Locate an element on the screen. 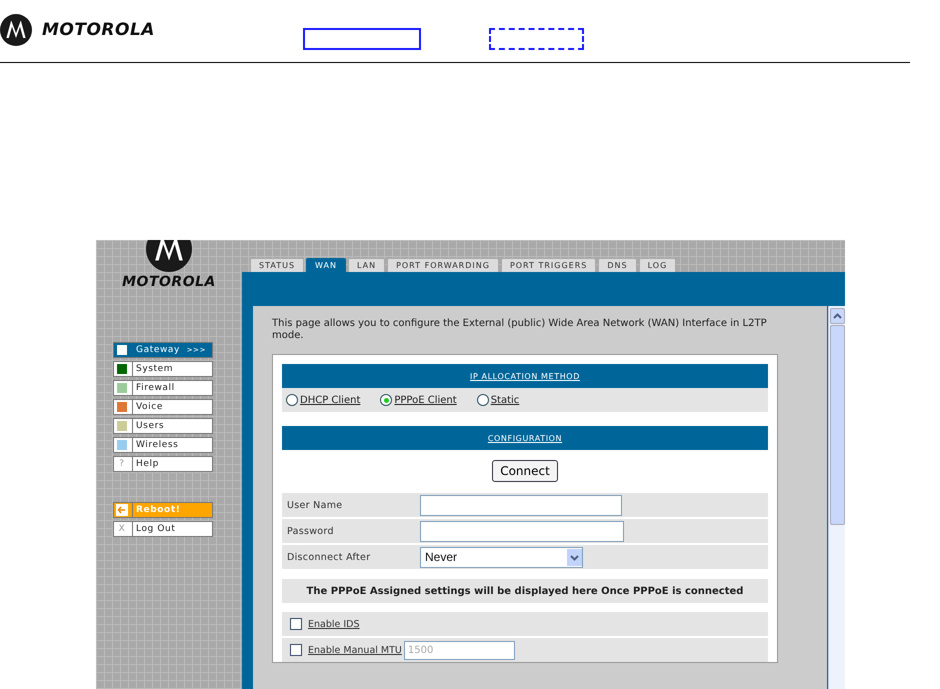 The width and height of the screenshot is (940, 689). sidebar-item: Wireless is located at coordinates (163, 445).